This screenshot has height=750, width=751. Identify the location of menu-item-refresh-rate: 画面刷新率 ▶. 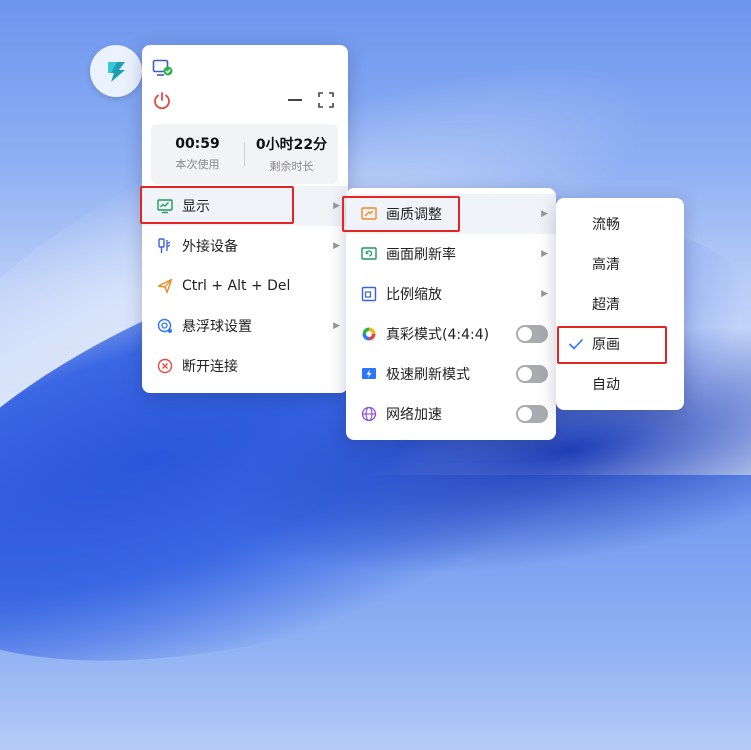
(451, 254).